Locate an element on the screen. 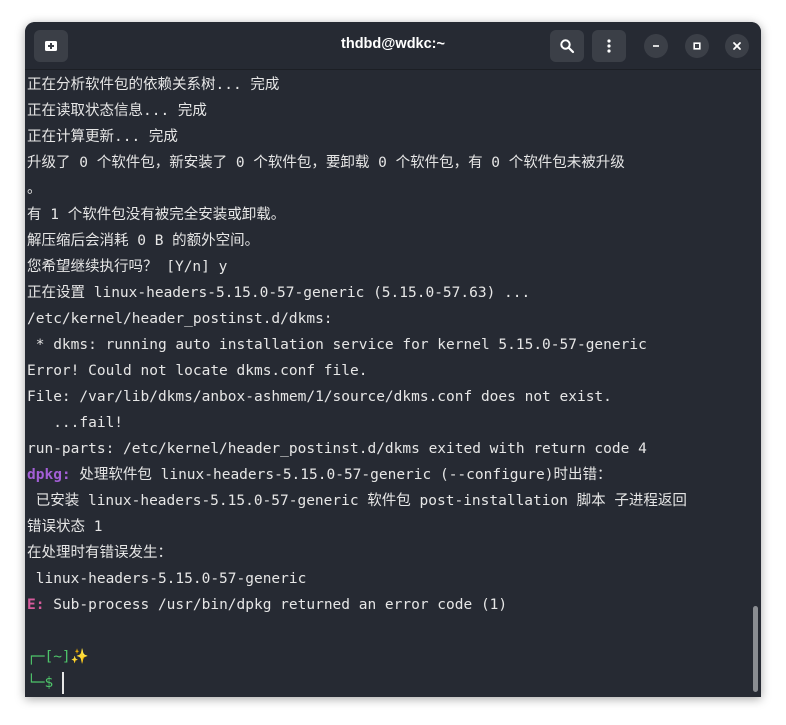  output-line: ...fail! is located at coordinates (75, 423).